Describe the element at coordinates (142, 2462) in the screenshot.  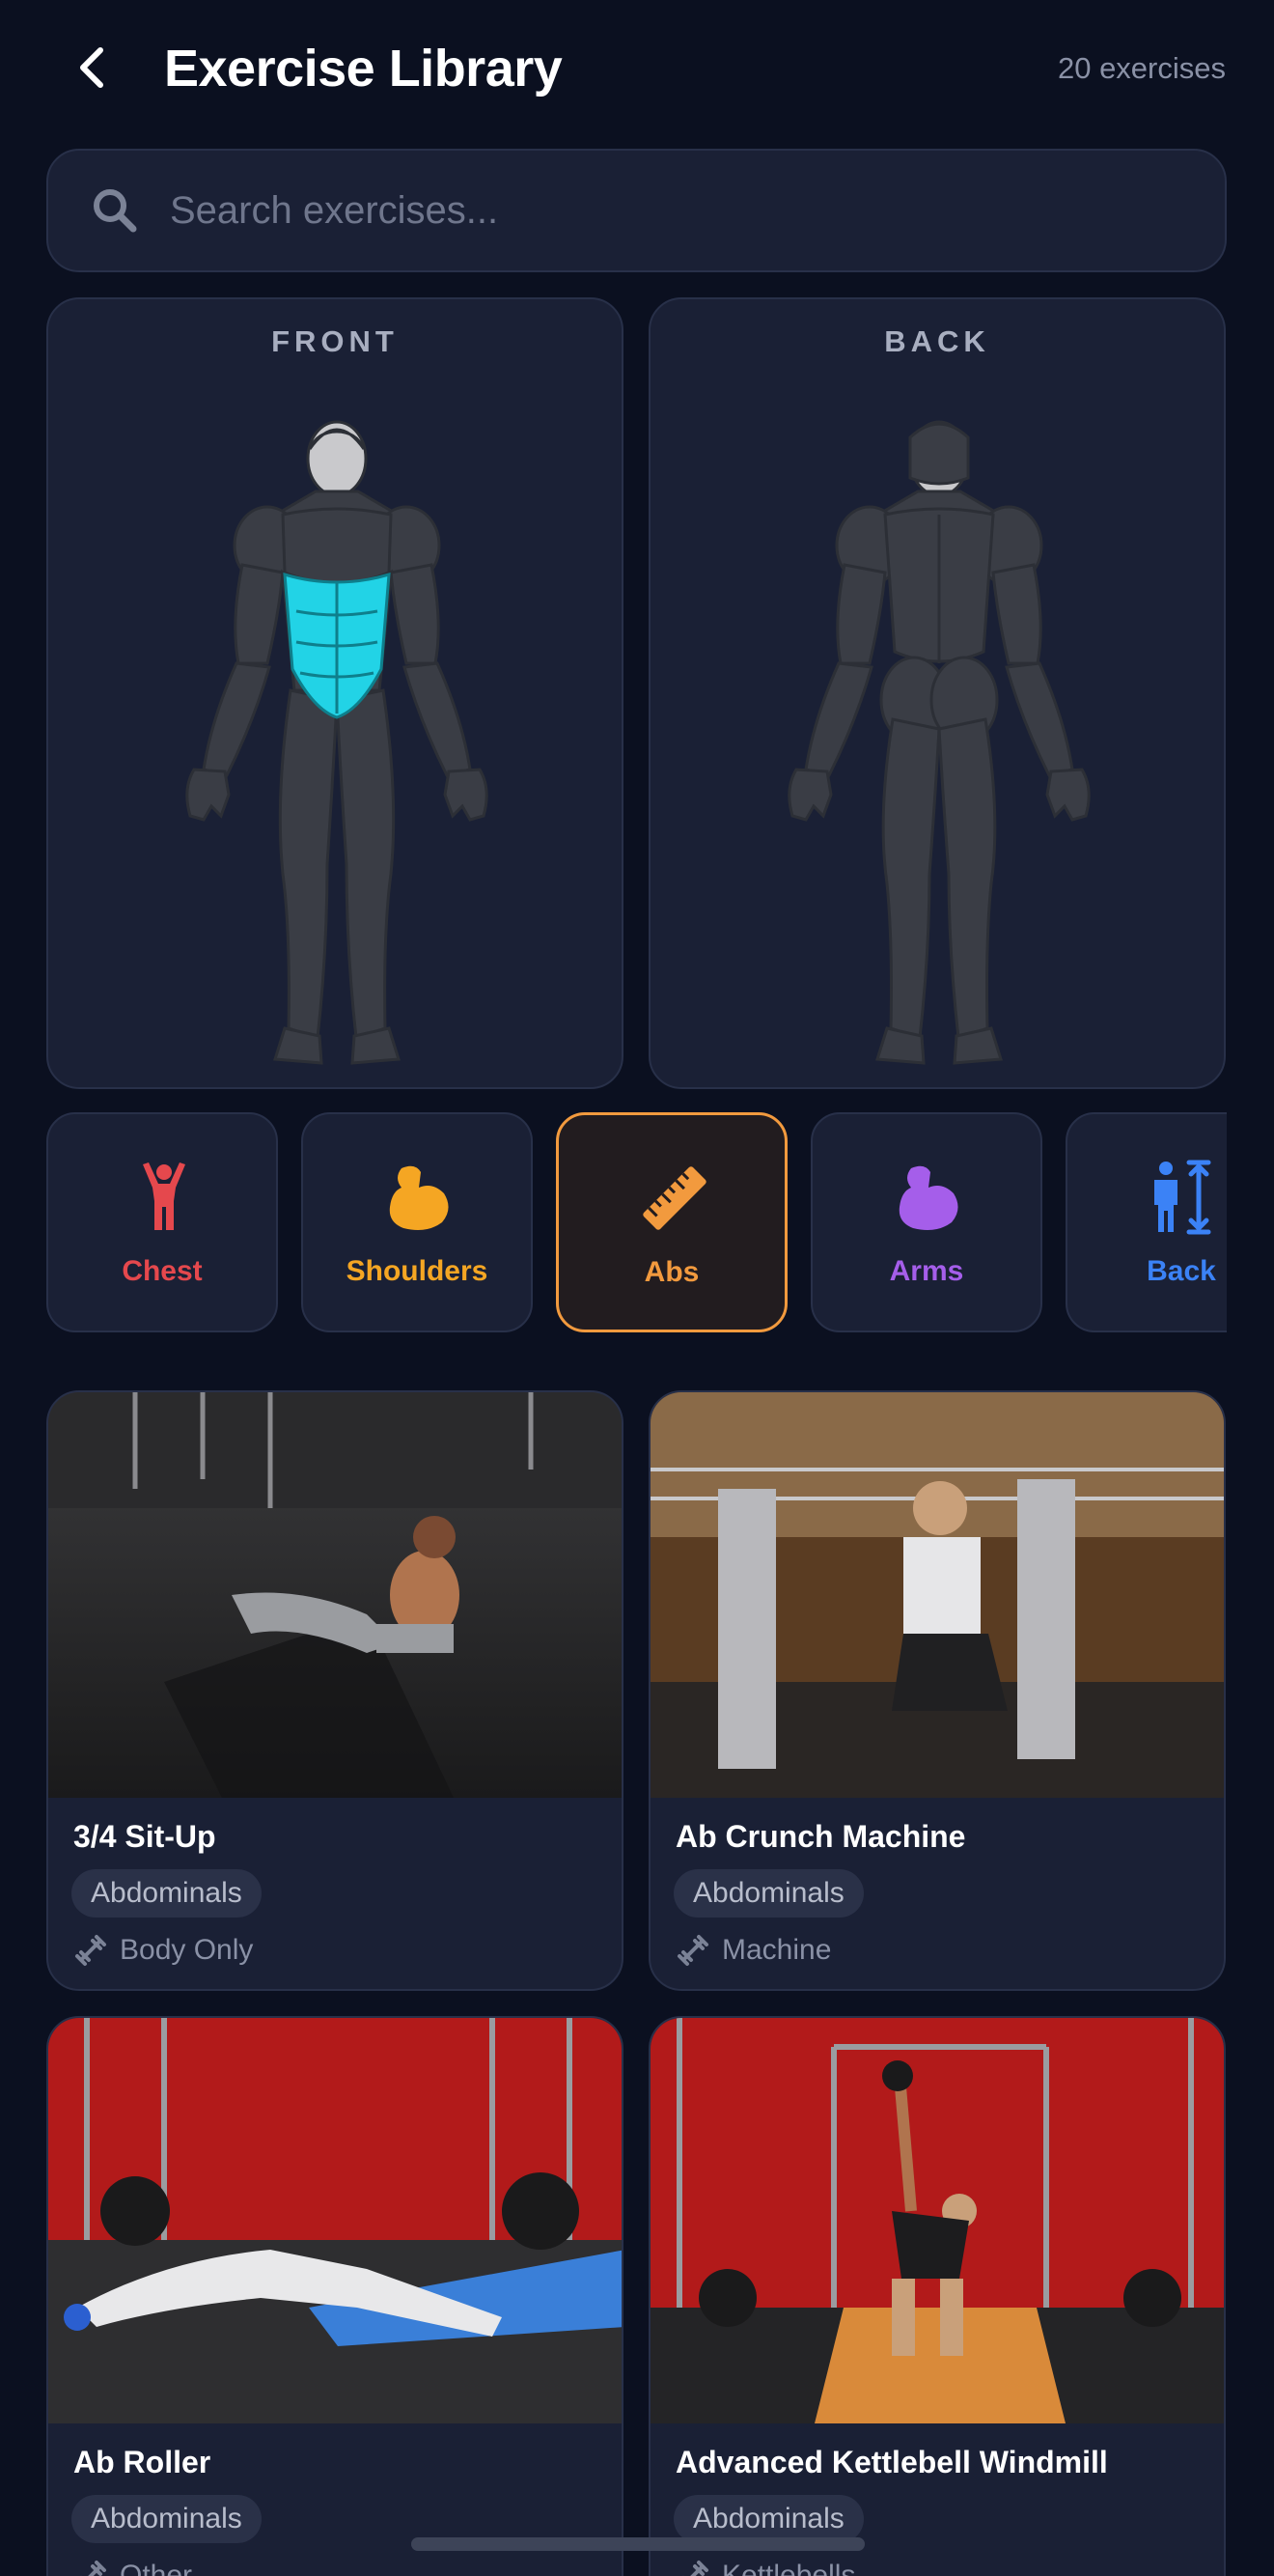
I see `exercise-name: Ab Roller` at that location.